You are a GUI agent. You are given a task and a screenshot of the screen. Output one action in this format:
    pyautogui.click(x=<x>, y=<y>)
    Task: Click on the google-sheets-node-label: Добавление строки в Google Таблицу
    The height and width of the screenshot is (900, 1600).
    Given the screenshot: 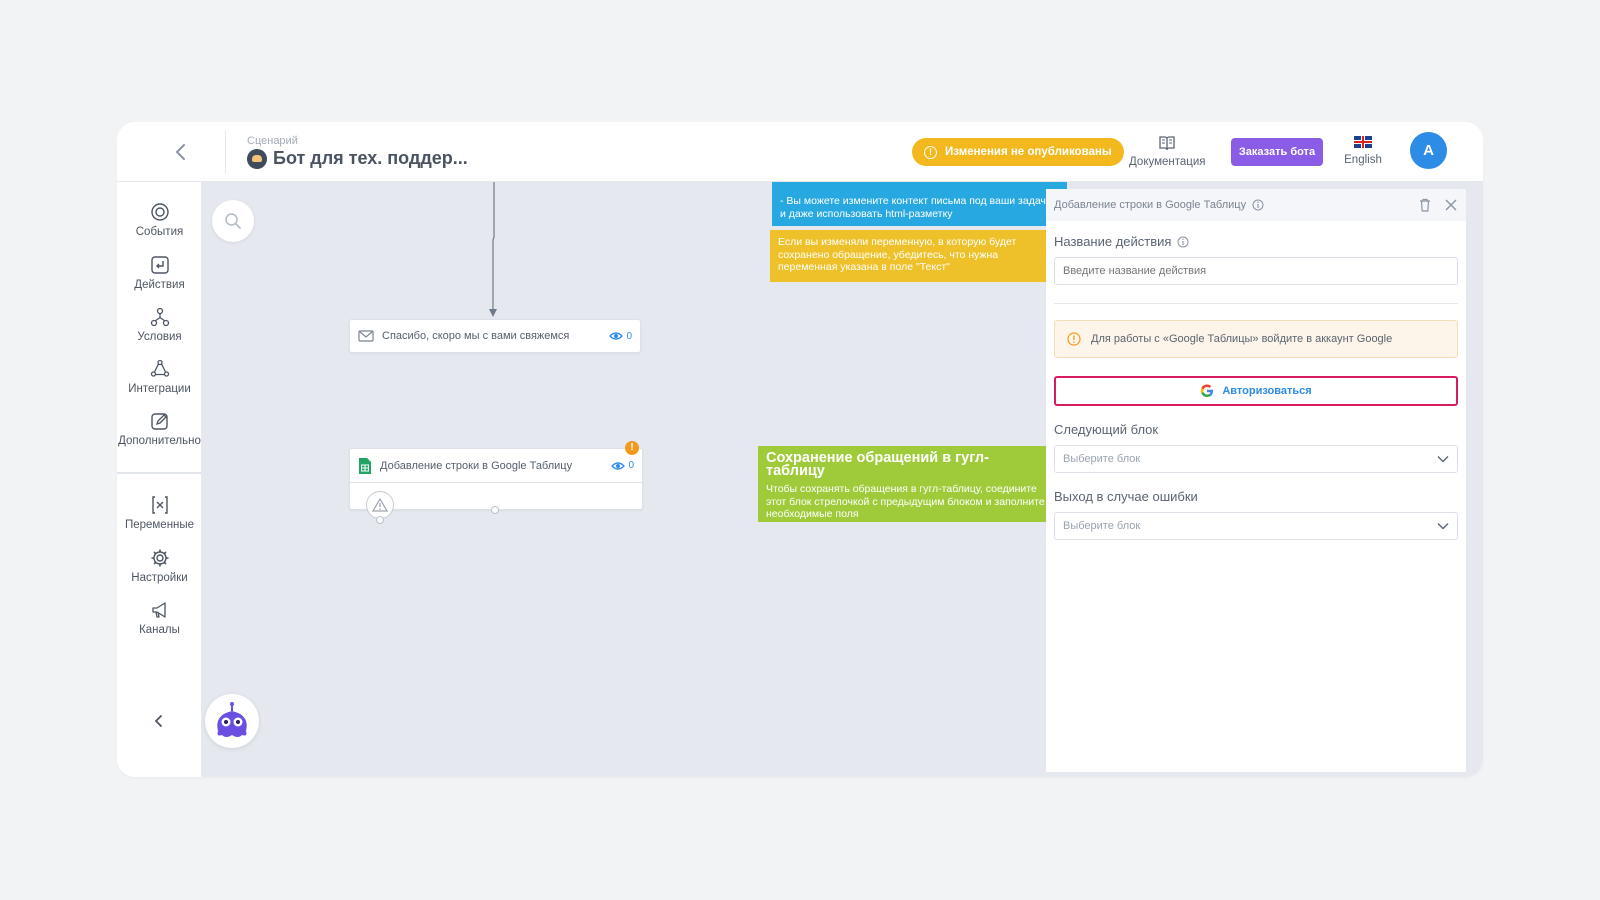 What is the action you would take?
    pyautogui.click(x=476, y=465)
    